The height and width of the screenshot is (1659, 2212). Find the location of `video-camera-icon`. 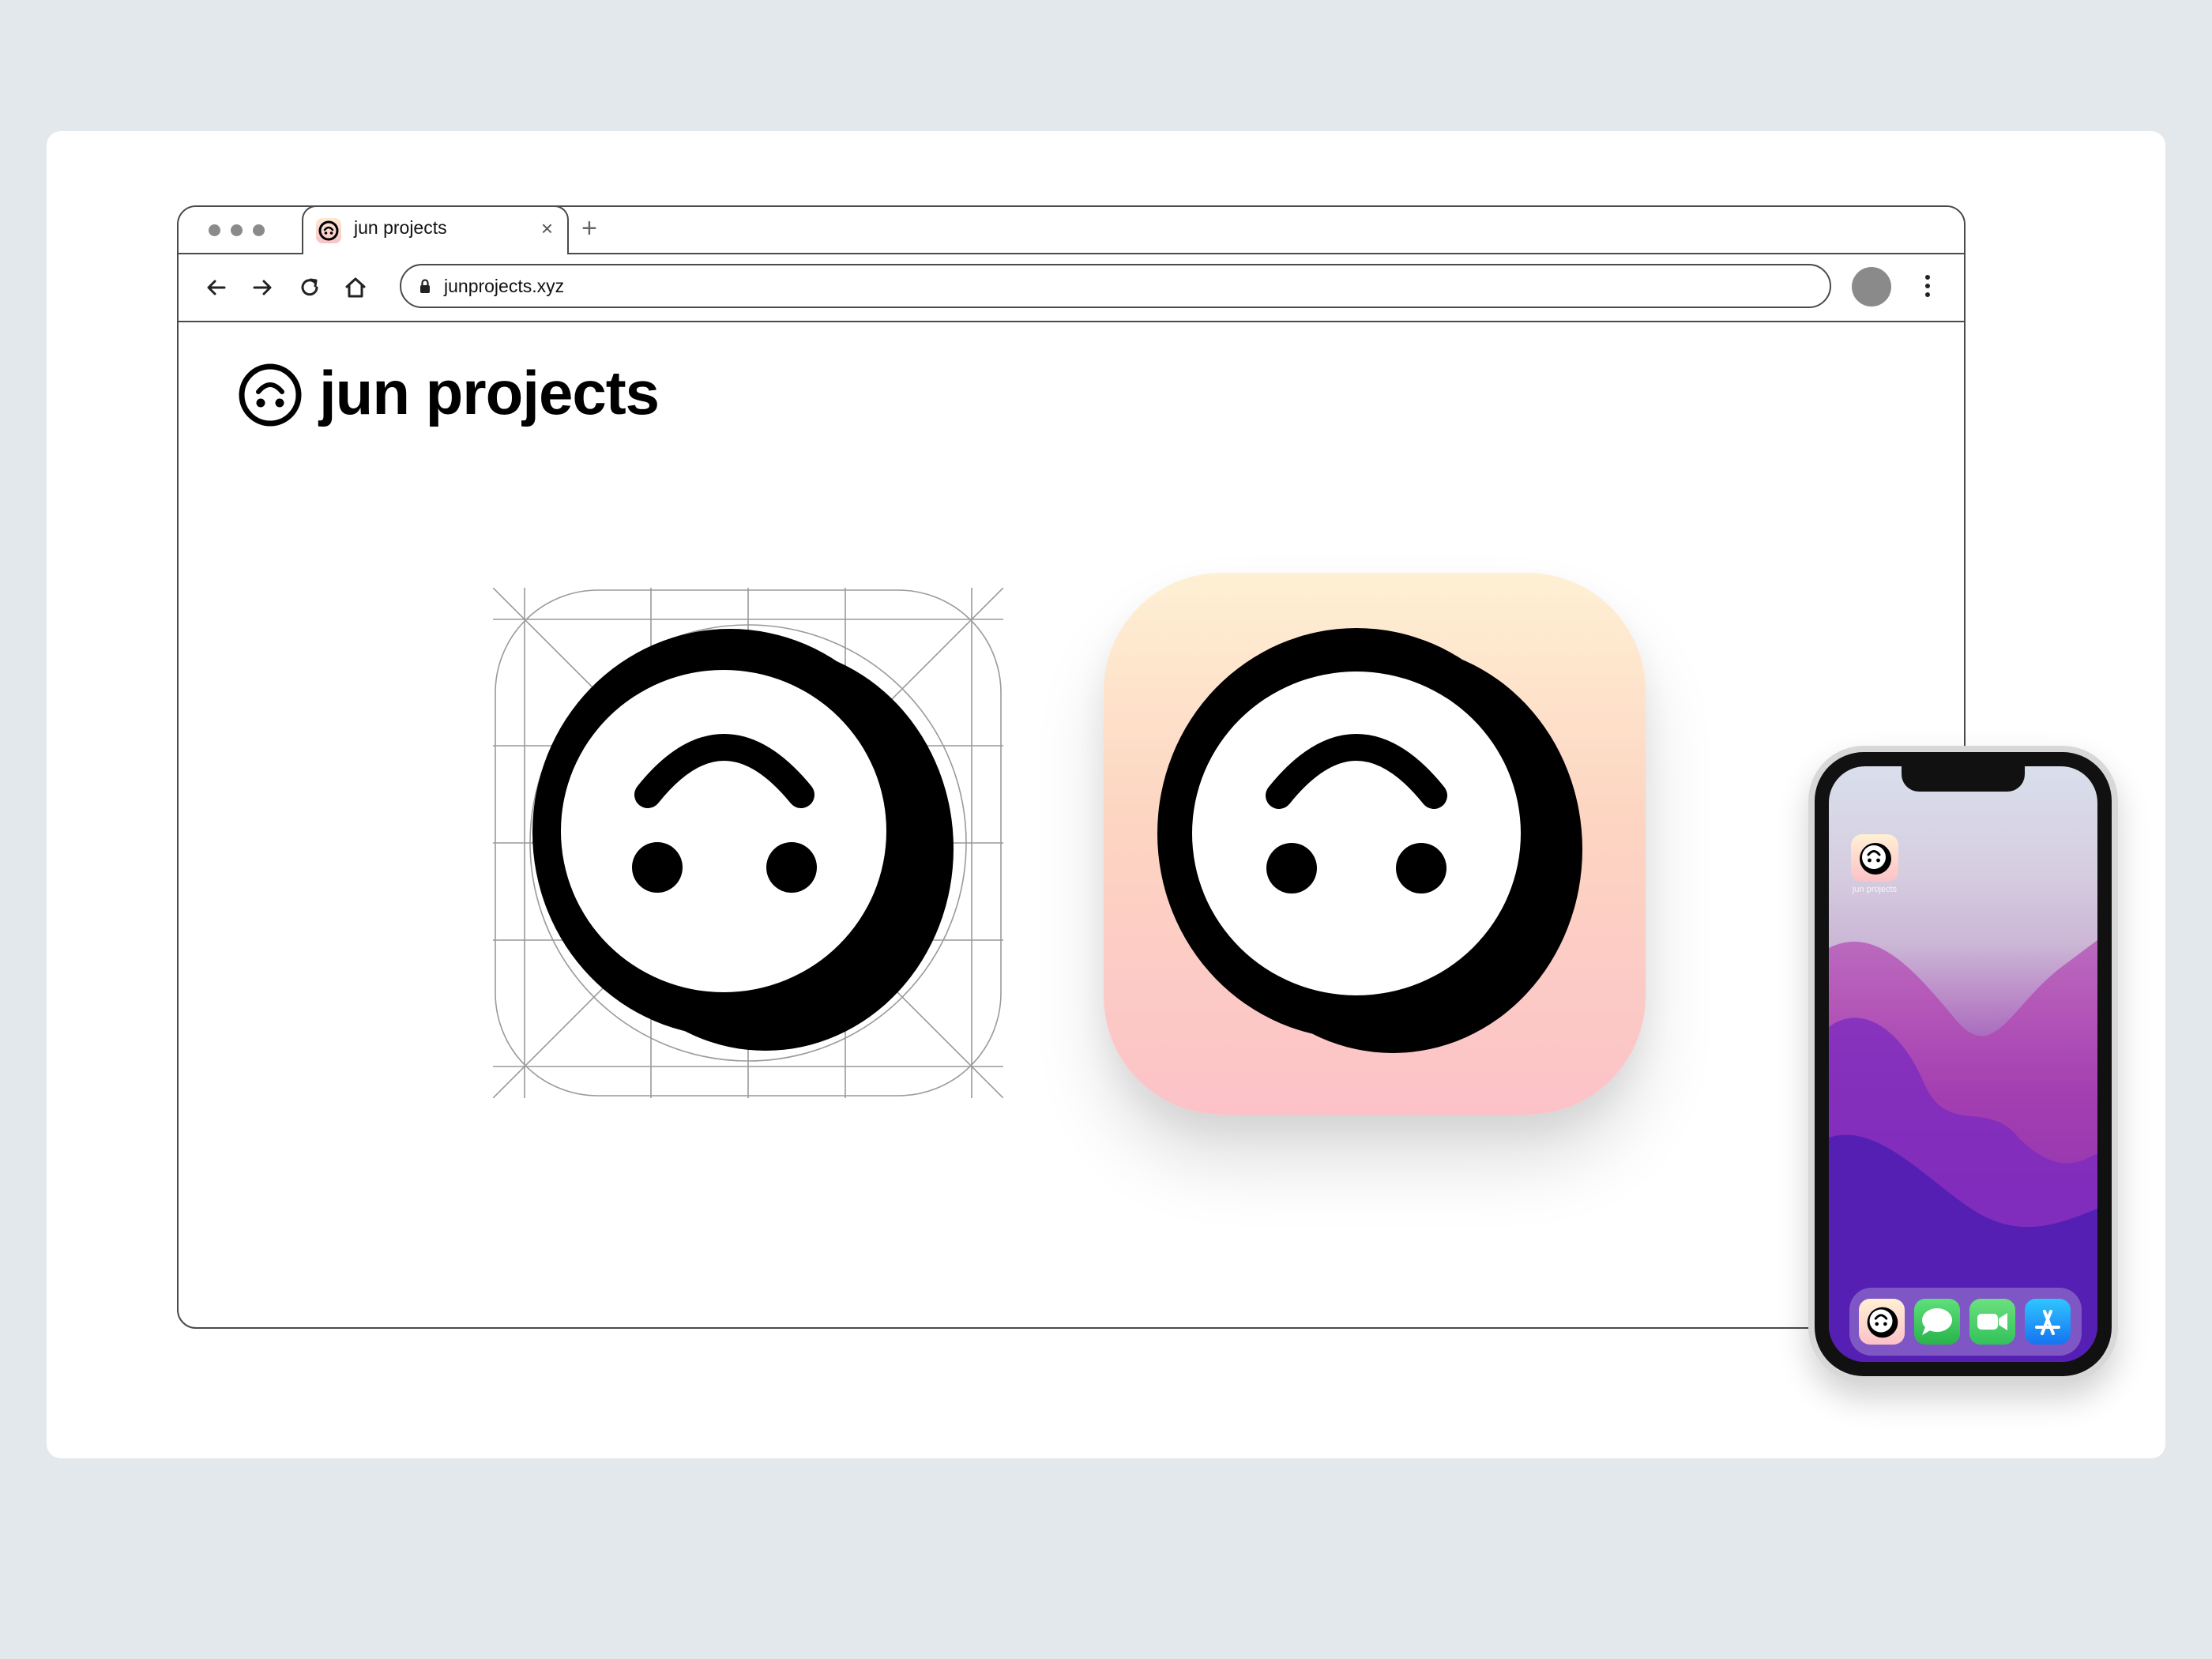

video-camera-icon is located at coordinates (1992, 1322).